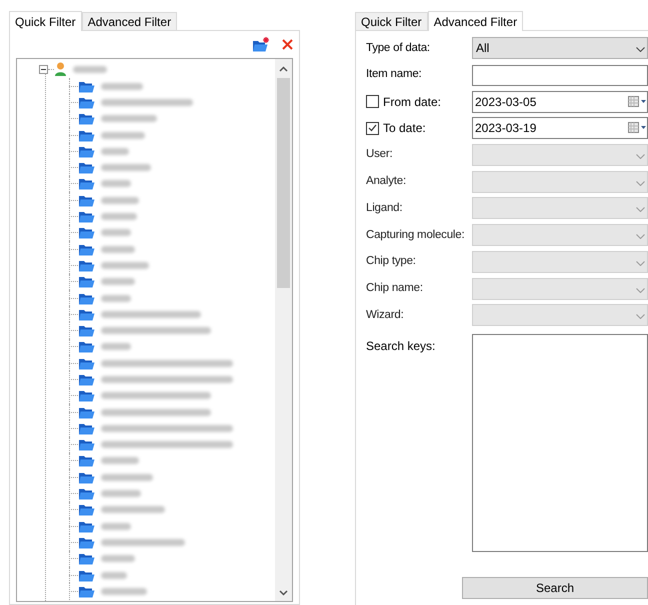 This screenshot has width=648, height=605. Describe the element at coordinates (261, 44) in the screenshot. I see `new-folder-icon` at that location.